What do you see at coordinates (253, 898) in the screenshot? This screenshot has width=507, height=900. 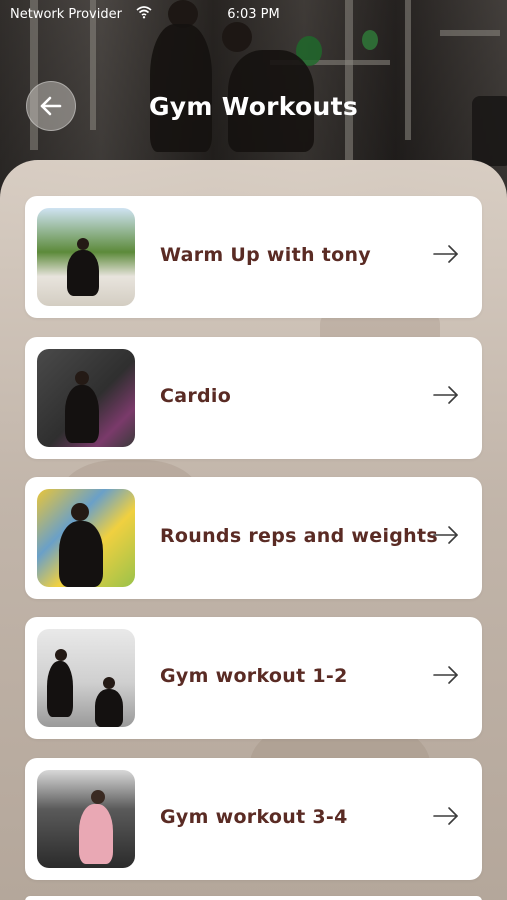 I see `workout-card-partial` at bounding box center [253, 898].